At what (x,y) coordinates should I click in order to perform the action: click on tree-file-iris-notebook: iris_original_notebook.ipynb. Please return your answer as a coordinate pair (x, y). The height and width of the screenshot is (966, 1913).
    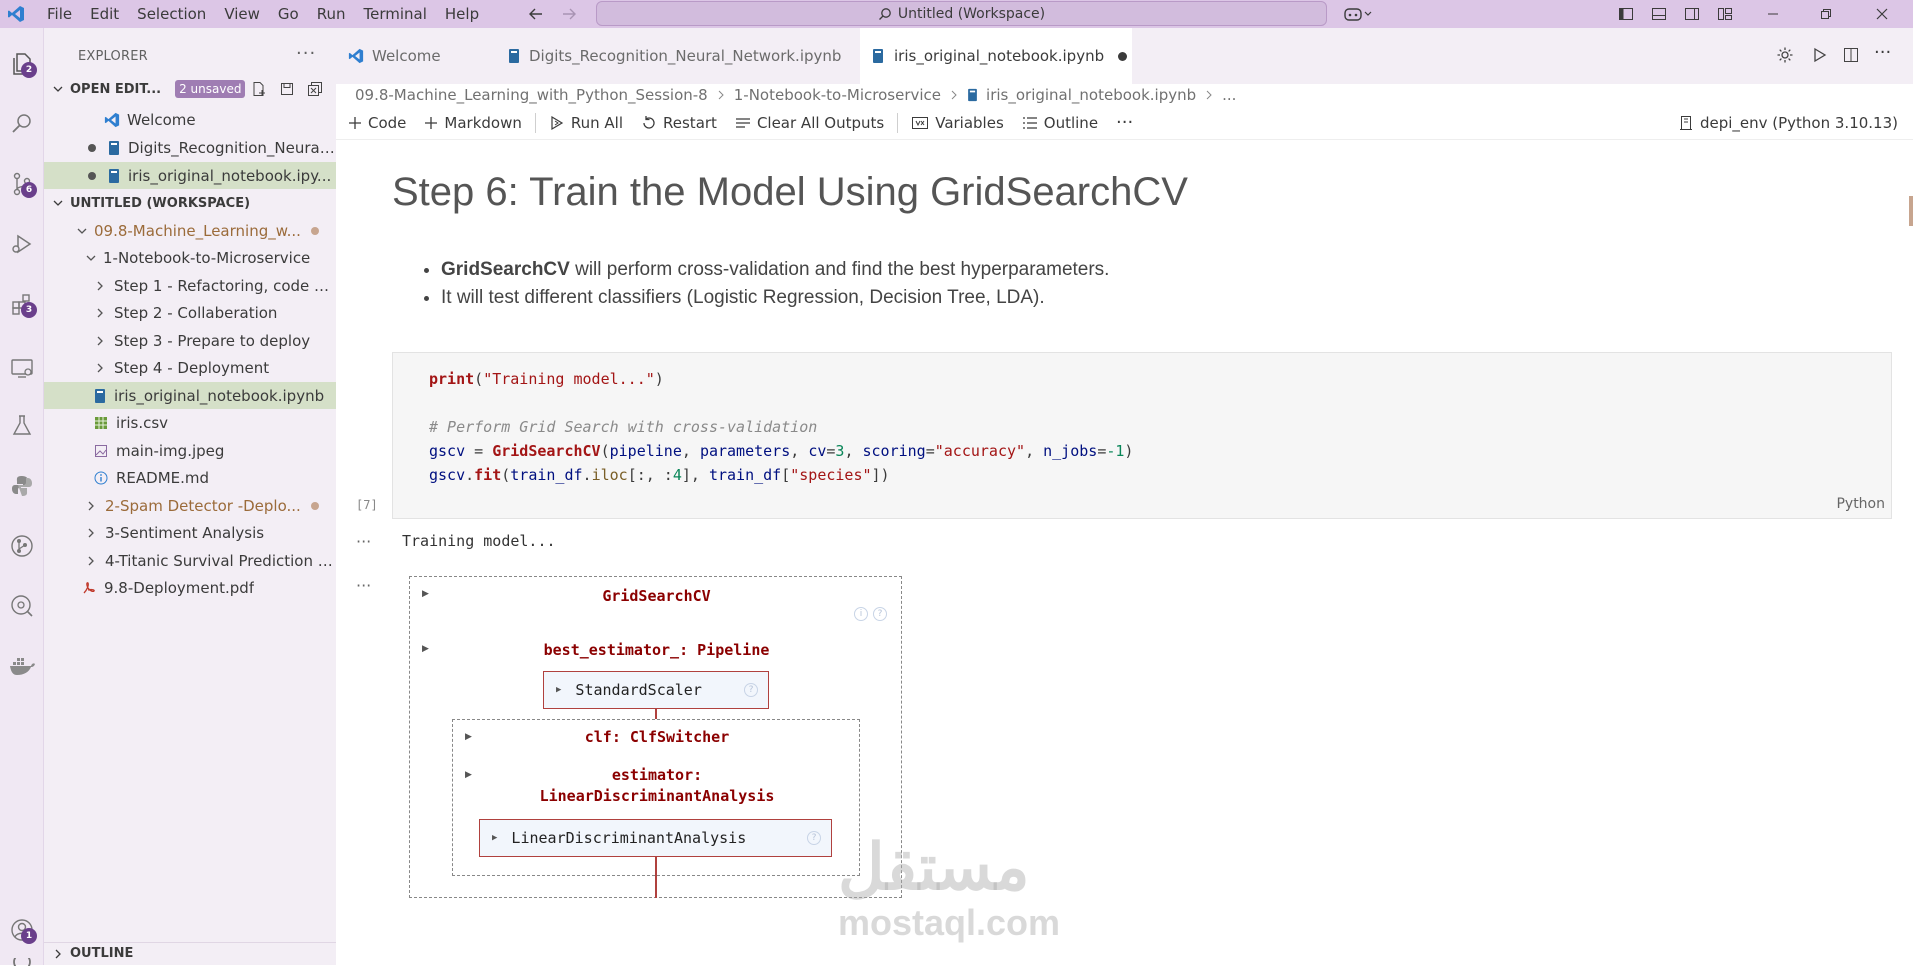
    Looking at the image, I should click on (190, 395).